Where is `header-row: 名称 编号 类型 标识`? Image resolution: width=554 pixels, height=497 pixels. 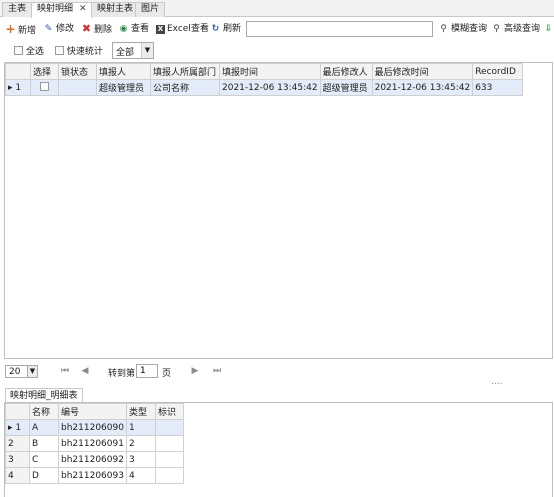 header-row: 名称 编号 类型 标识 is located at coordinates (94, 411).